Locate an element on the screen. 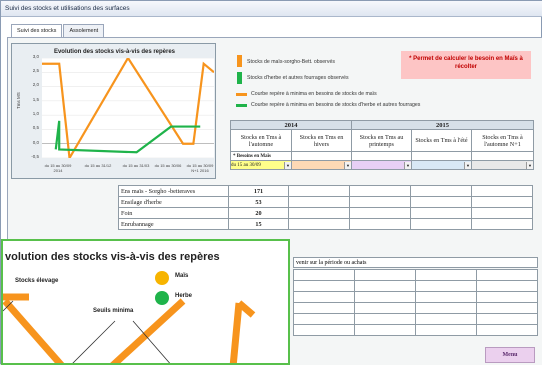  ytick: 1,5 is located at coordinates (35, 99).